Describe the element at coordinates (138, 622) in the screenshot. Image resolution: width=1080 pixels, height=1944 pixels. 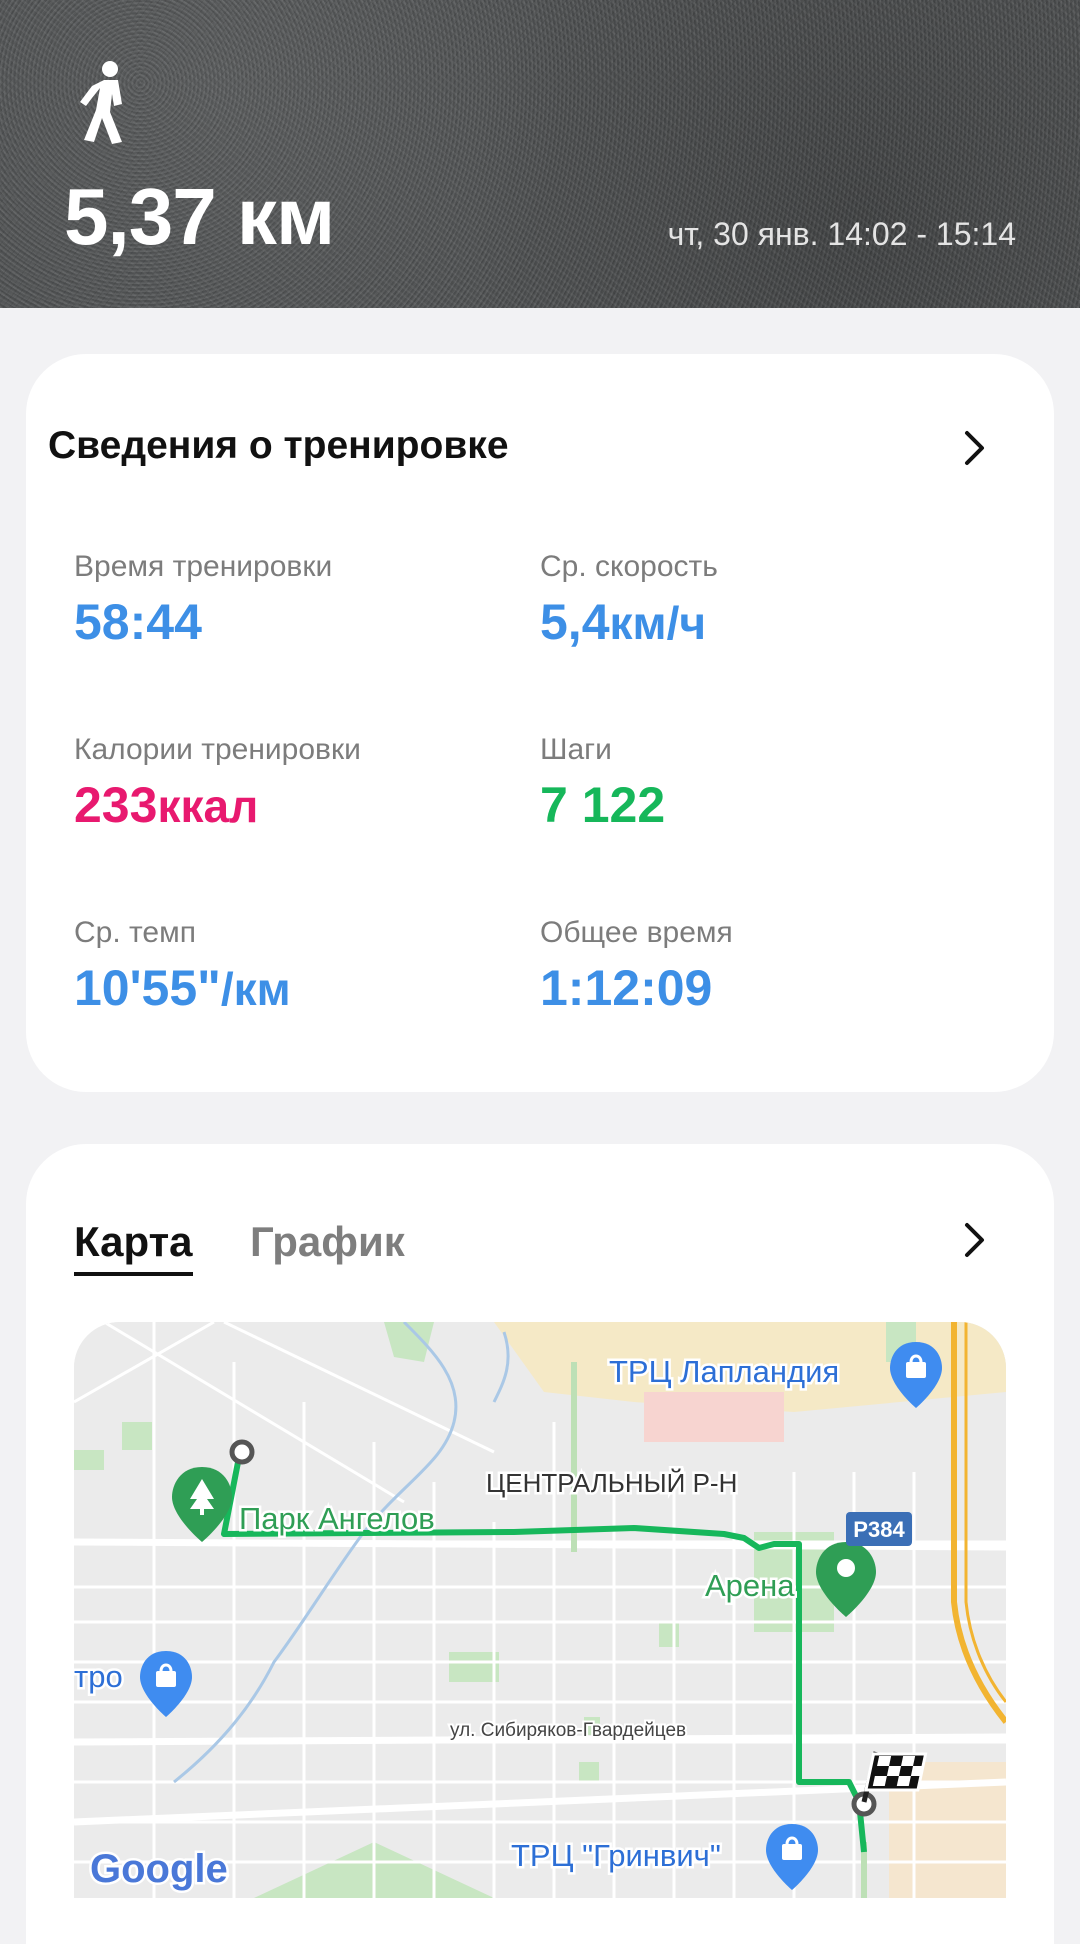
I see `stat-value-duration: 58:44` at that location.